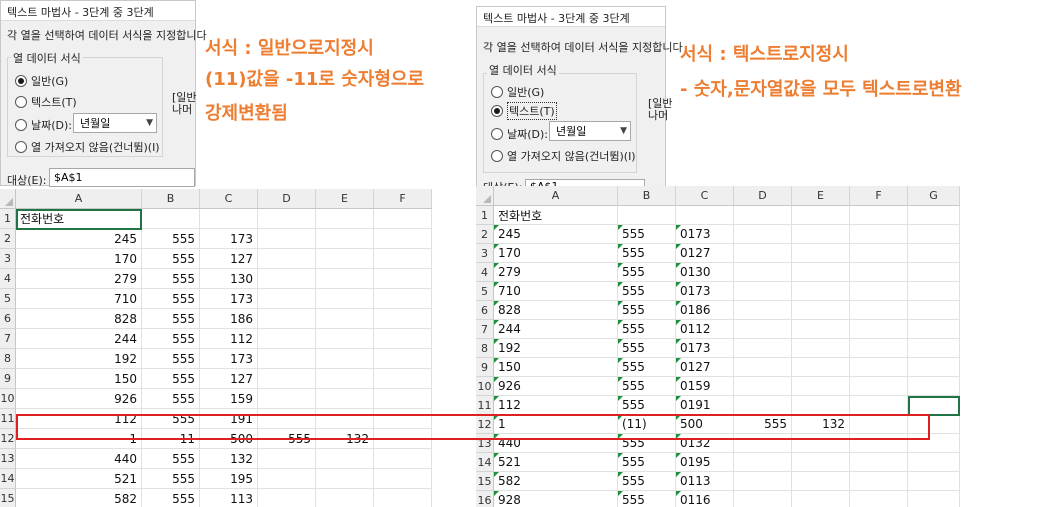 Image resolution: width=1062 pixels, height=507 pixels. I want to click on cell-F15, so click(879, 481).